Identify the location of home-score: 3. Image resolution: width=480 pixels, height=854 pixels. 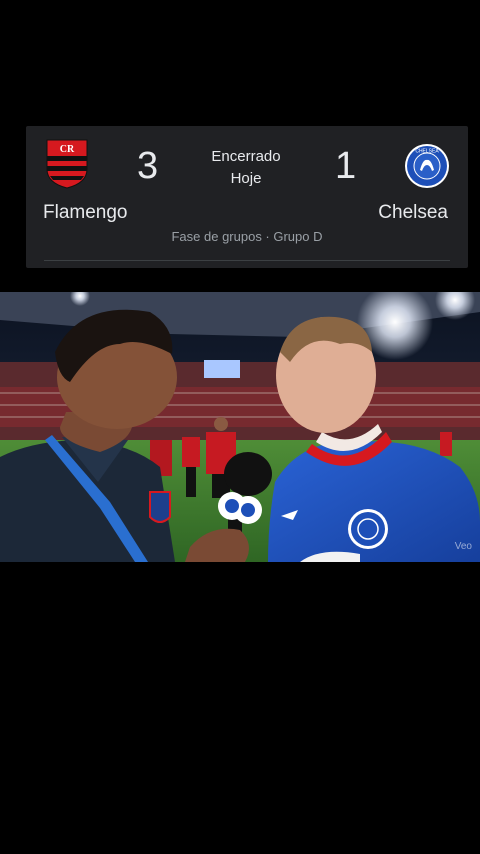
(148, 166).